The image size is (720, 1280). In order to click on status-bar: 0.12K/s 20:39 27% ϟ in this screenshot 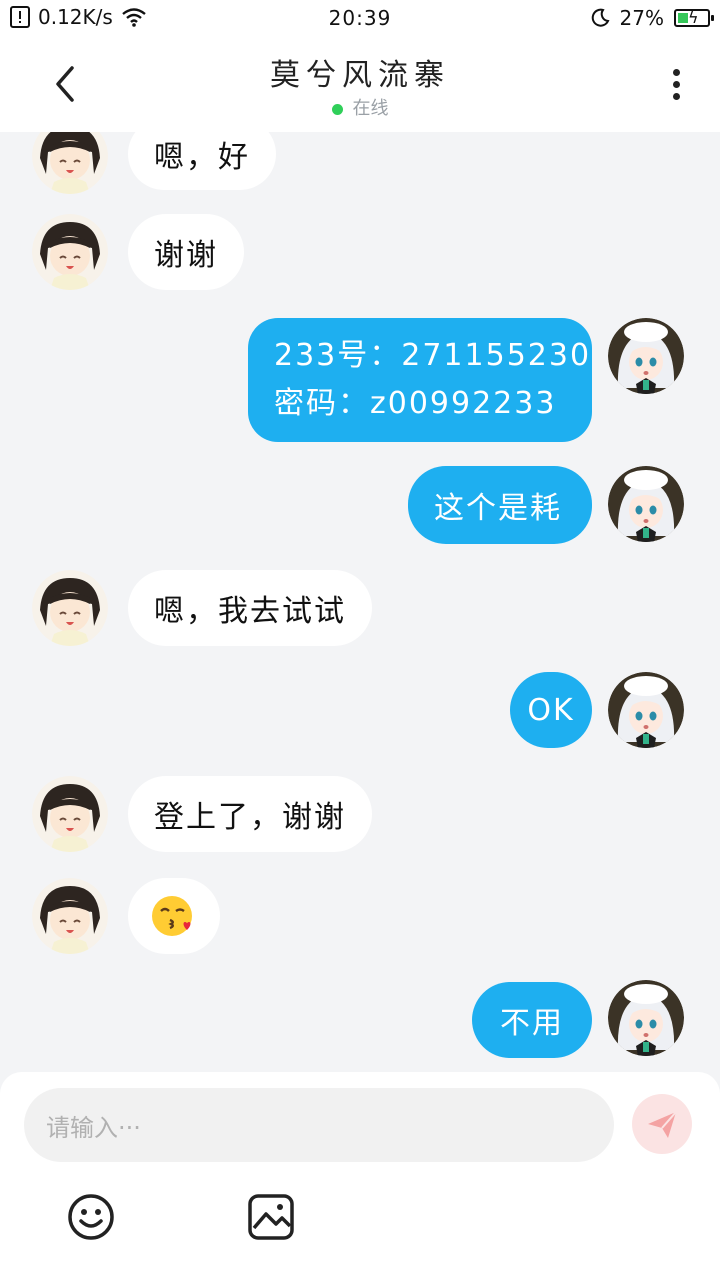, I will do `click(360, 18)`.